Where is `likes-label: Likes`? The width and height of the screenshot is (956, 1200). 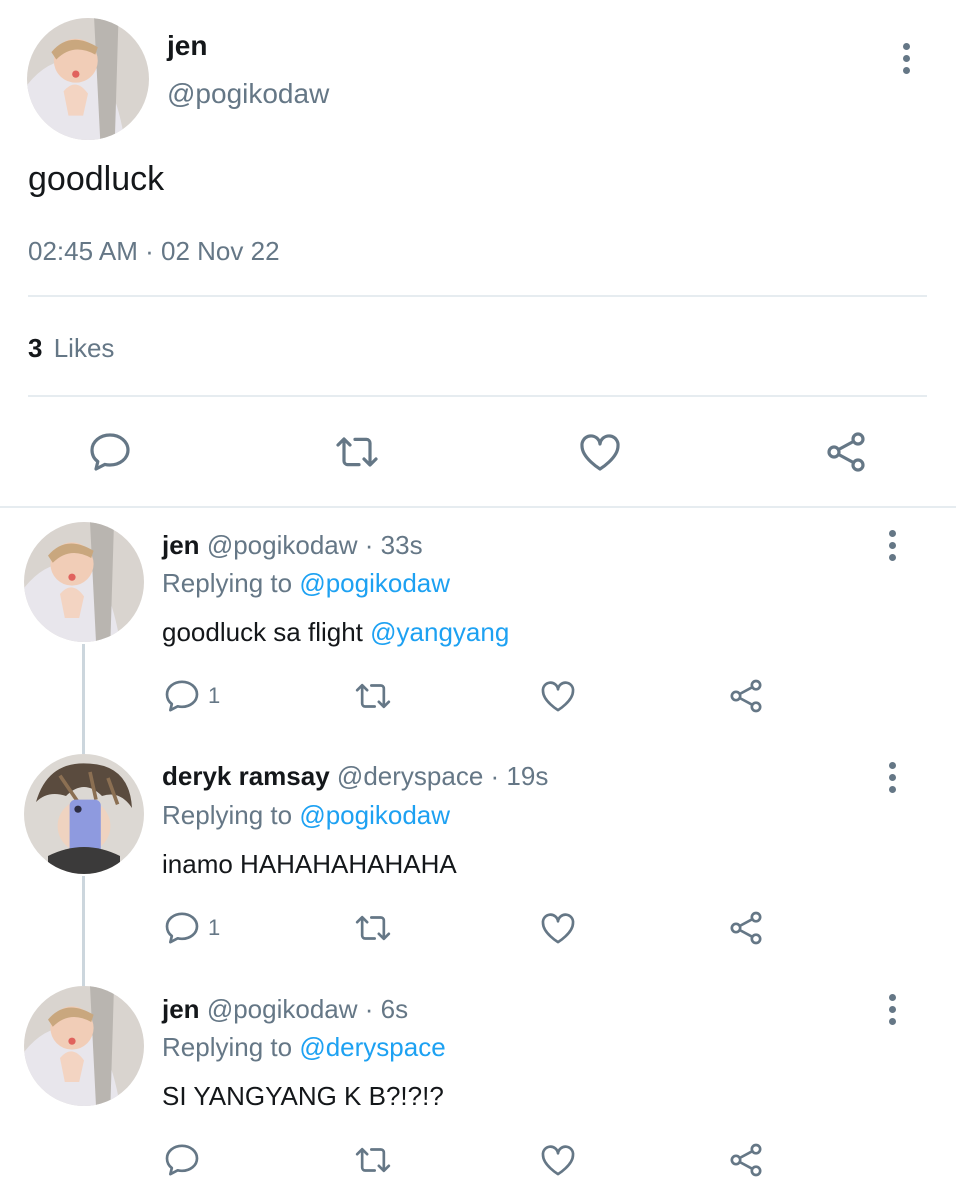
likes-label: Likes is located at coordinates (84, 348).